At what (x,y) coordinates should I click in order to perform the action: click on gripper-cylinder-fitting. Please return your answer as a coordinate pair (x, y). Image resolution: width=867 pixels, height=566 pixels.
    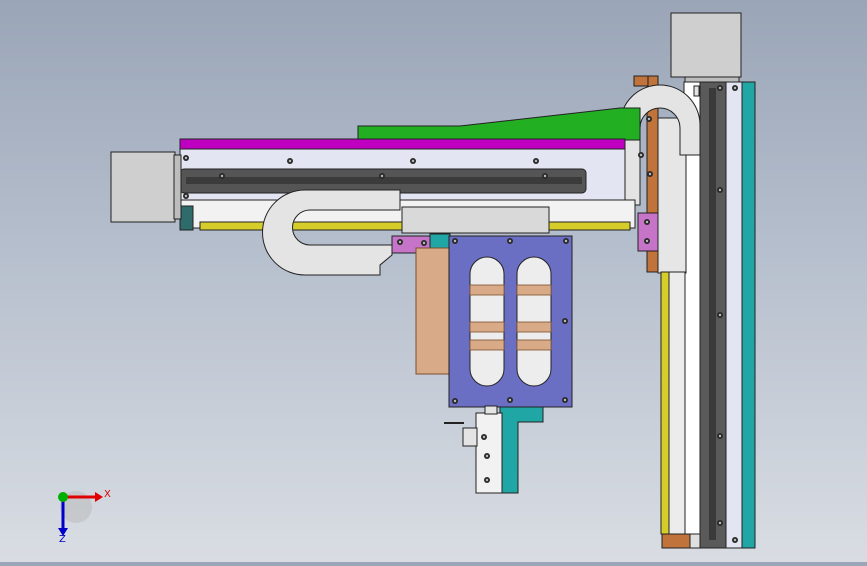
    Looking at the image, I should click on (470, 437).